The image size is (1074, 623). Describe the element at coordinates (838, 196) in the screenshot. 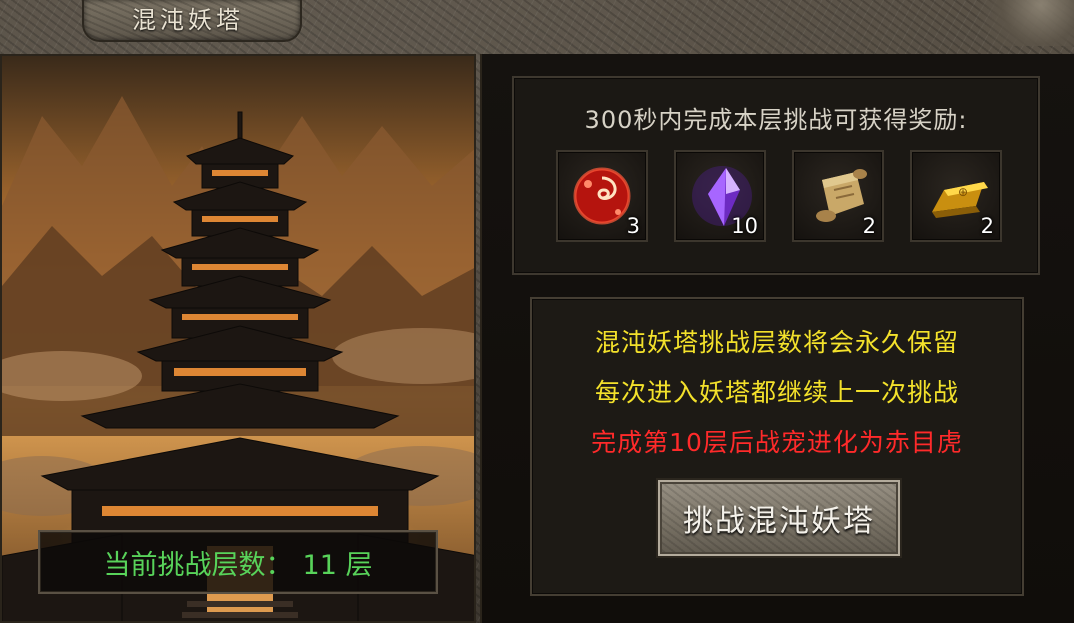

I see `reward-slot-scroll: 2` at that location.